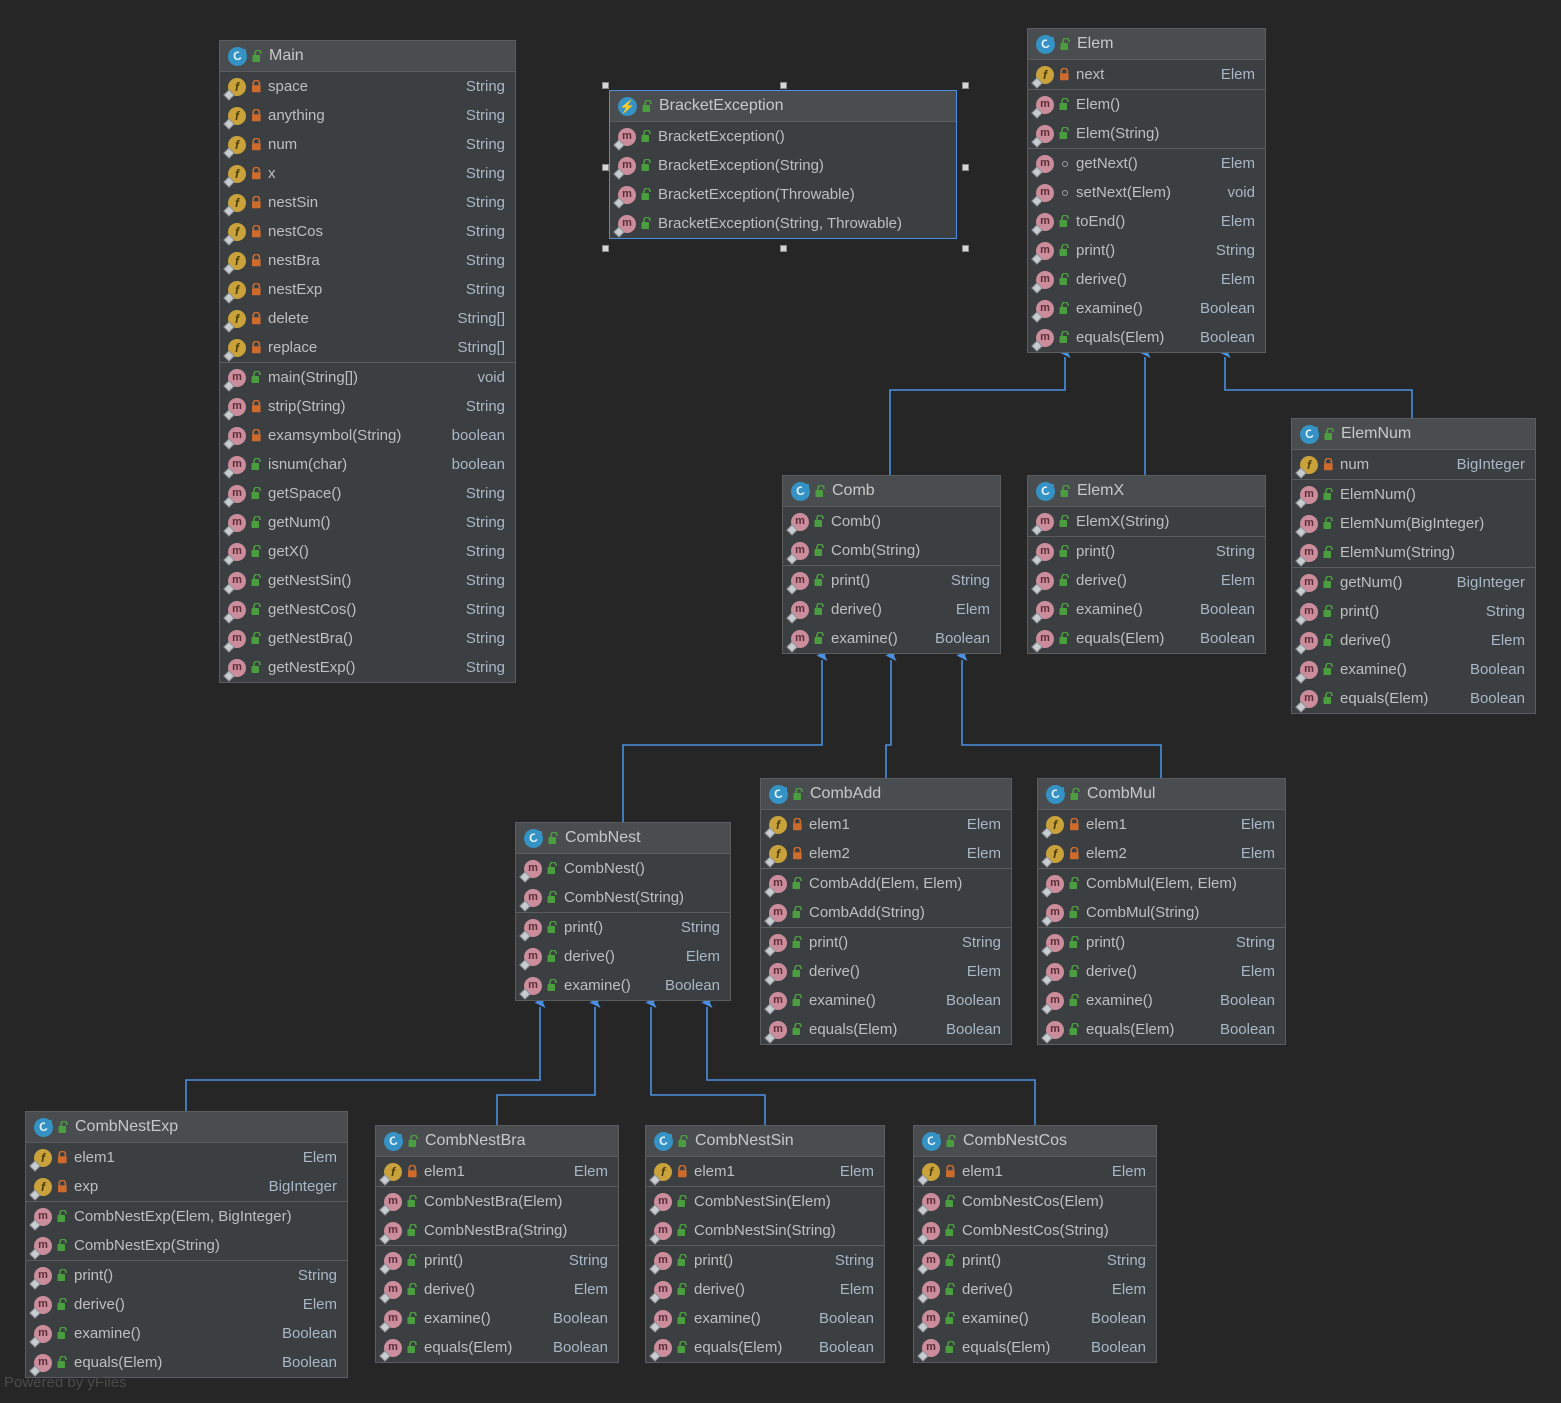 This screenshot has height=1403, width=1561. I want to click on method-row: m ElemNum(String), so click(1413, 552).